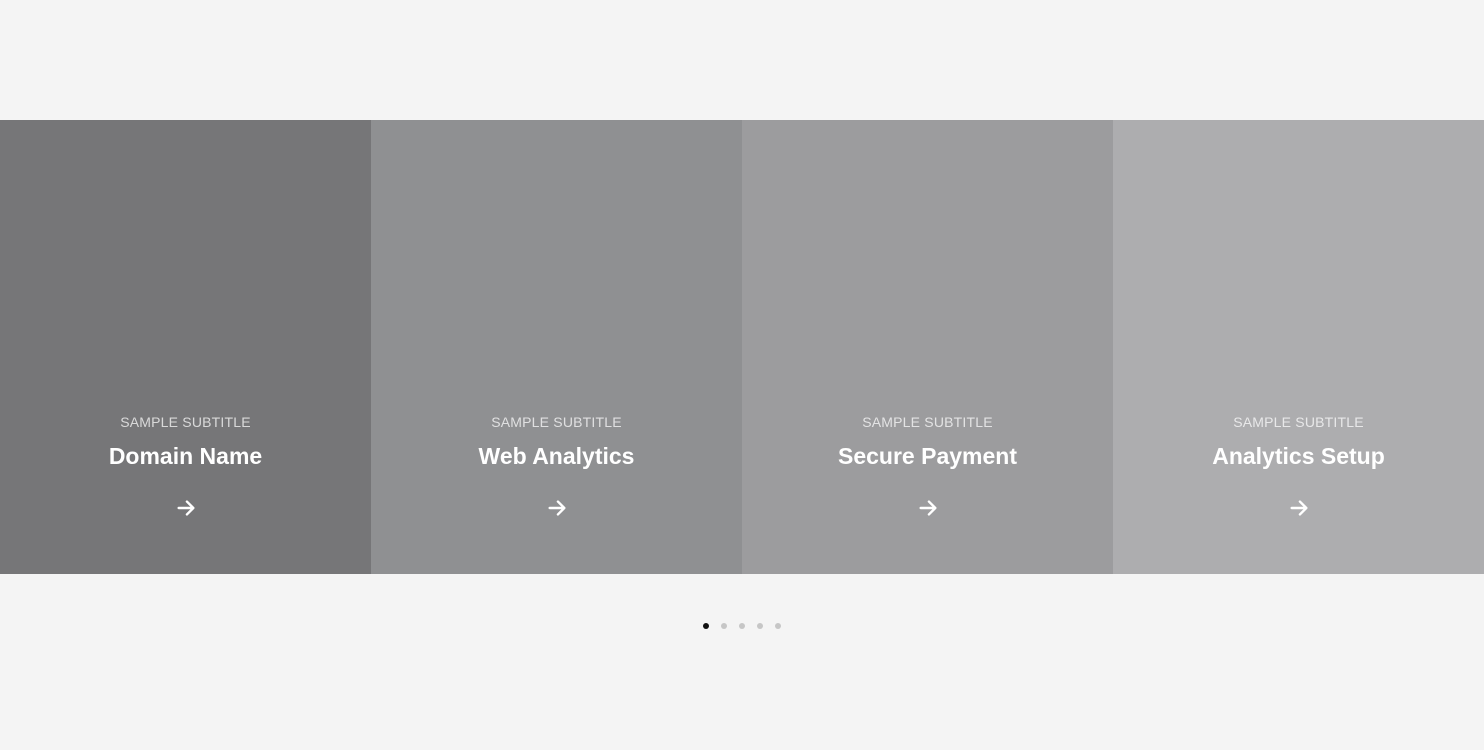  What do you see at coordinates (556, 456) in the screenshot?
I see `slide-title: Web Analytics` at bounding box center [556, 456].